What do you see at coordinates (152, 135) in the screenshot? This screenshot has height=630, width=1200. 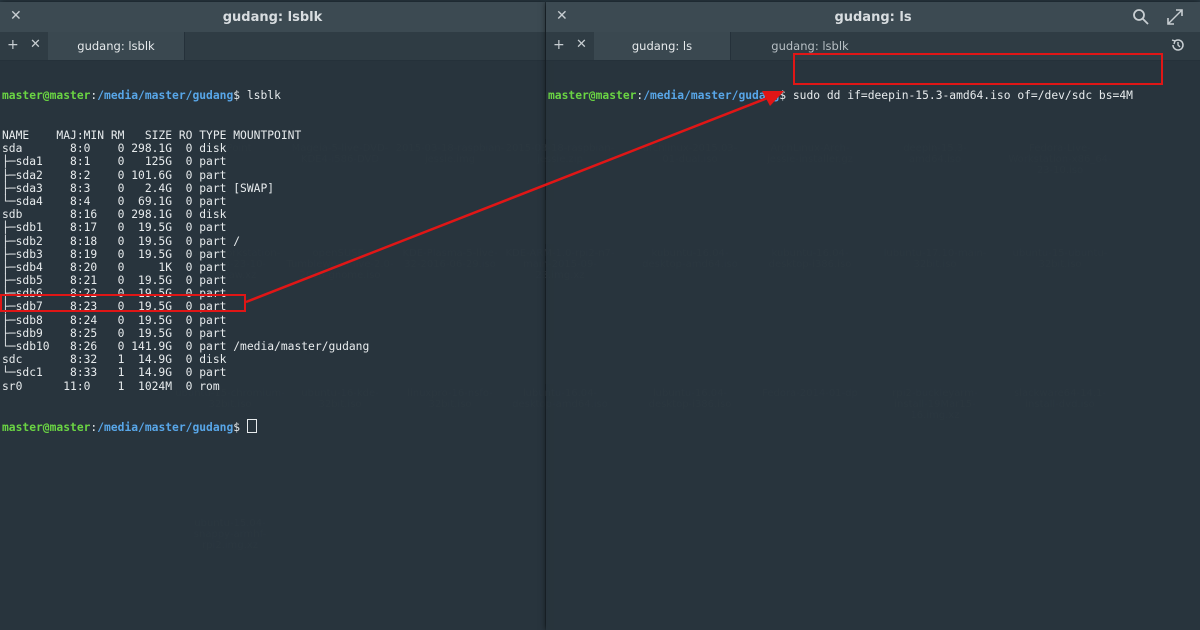 I see `output-line: NAME MAJ:MIN RM SIZE RO TYPE MOUNTPOINT` at bounding box center [152, 135].